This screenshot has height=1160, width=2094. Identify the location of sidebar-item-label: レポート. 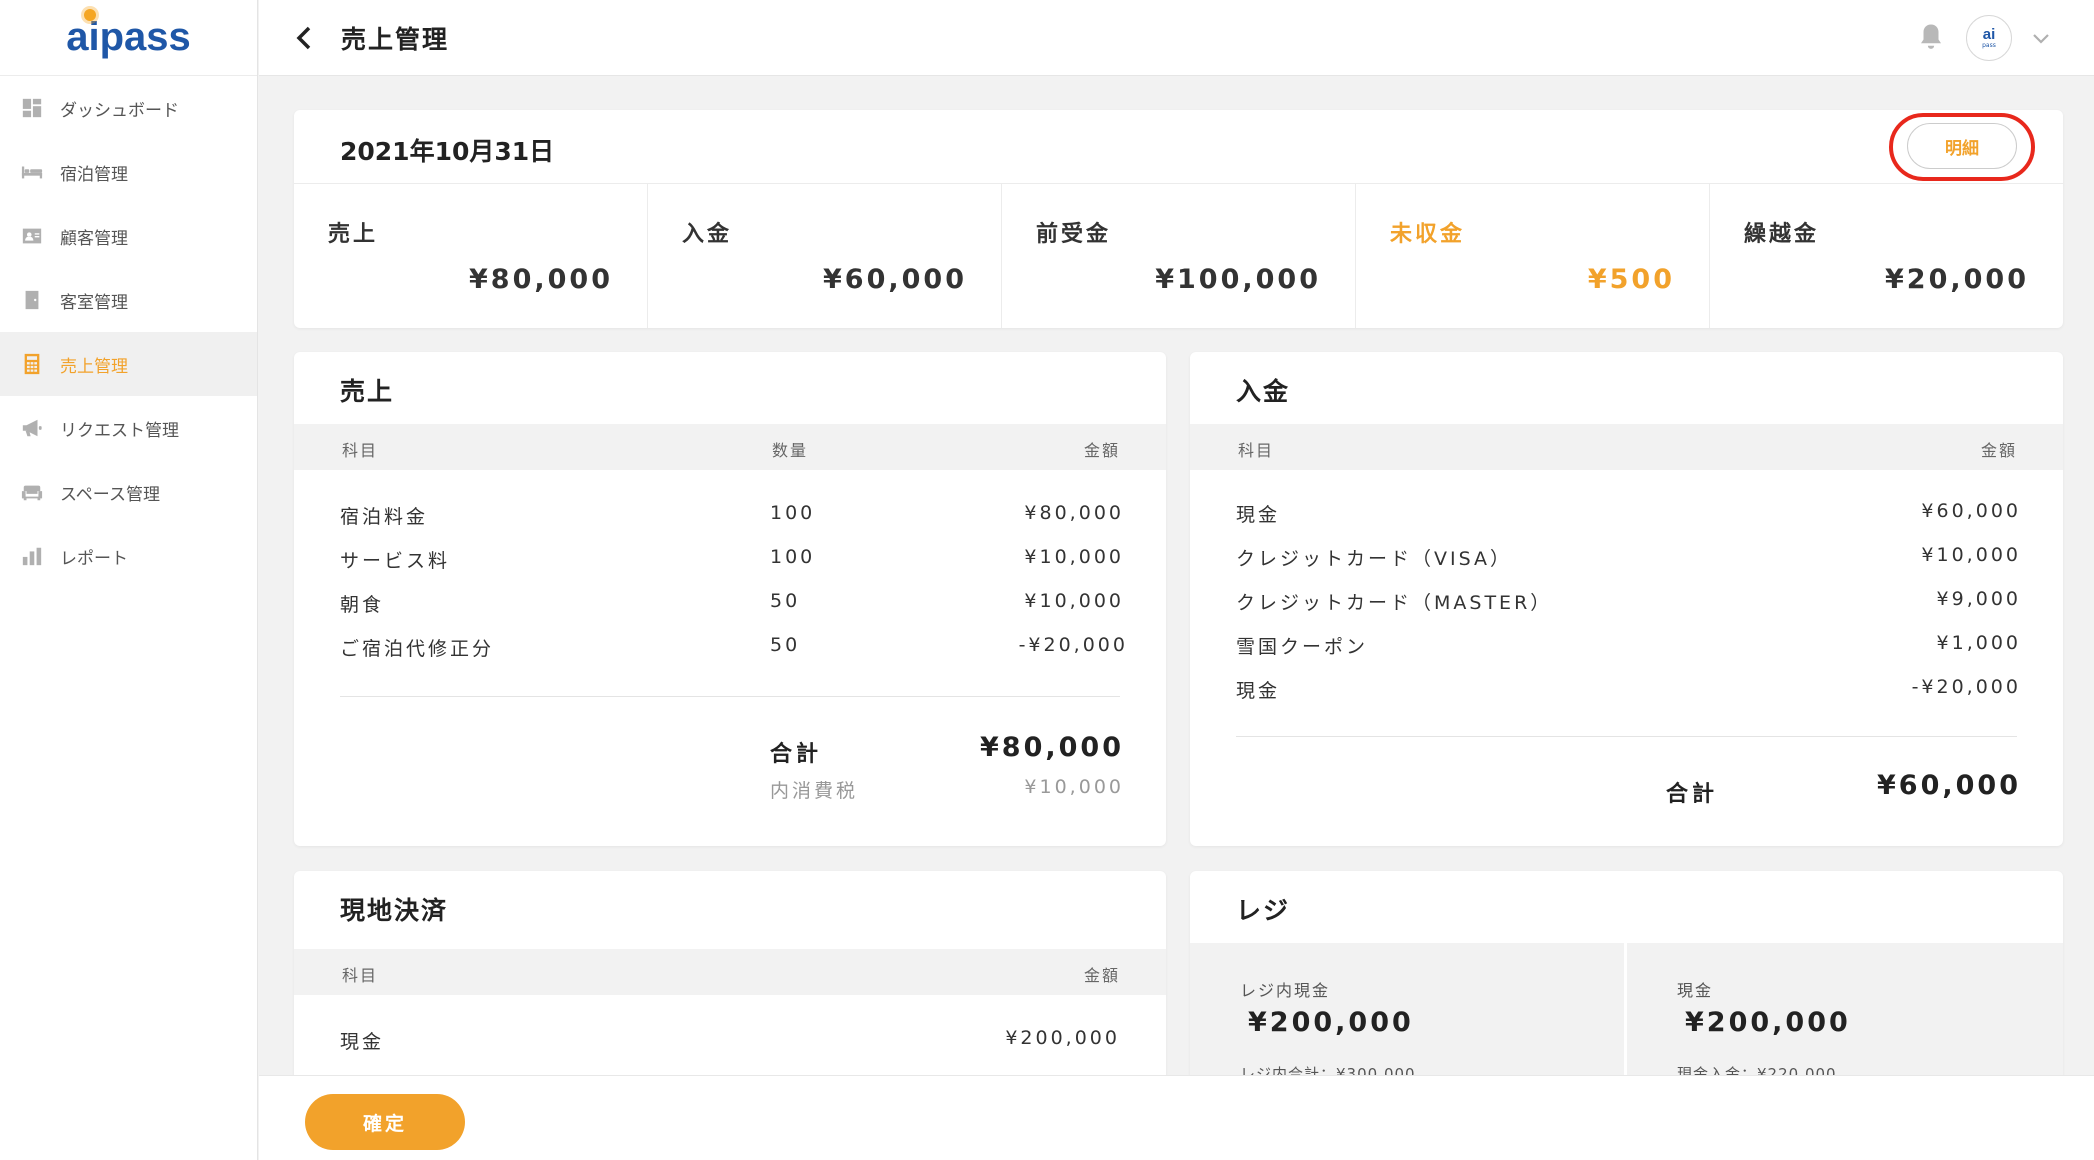
(94, 558).